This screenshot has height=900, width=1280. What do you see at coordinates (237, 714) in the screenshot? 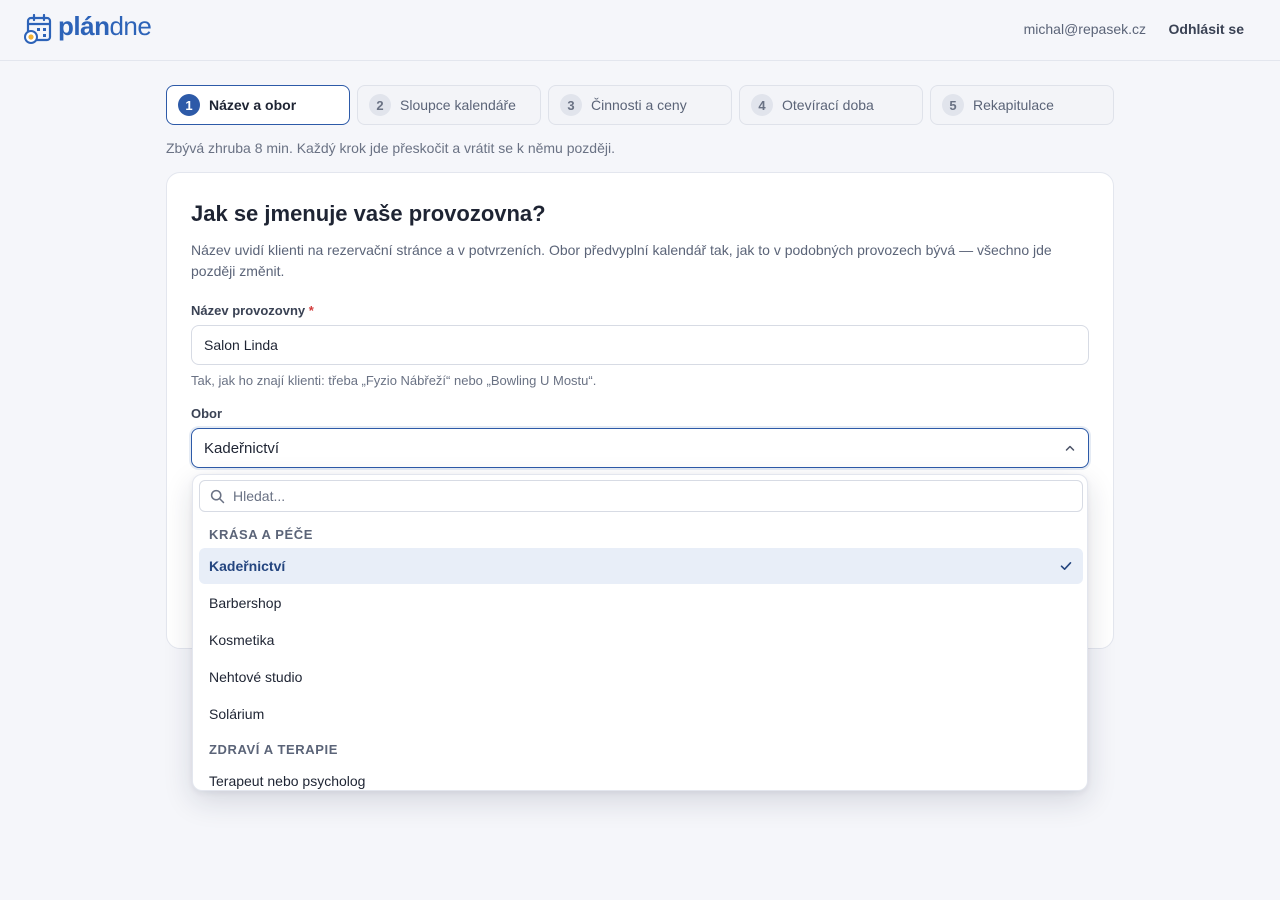
I see `option-label: Solárium` at bounding box center [237, 714].